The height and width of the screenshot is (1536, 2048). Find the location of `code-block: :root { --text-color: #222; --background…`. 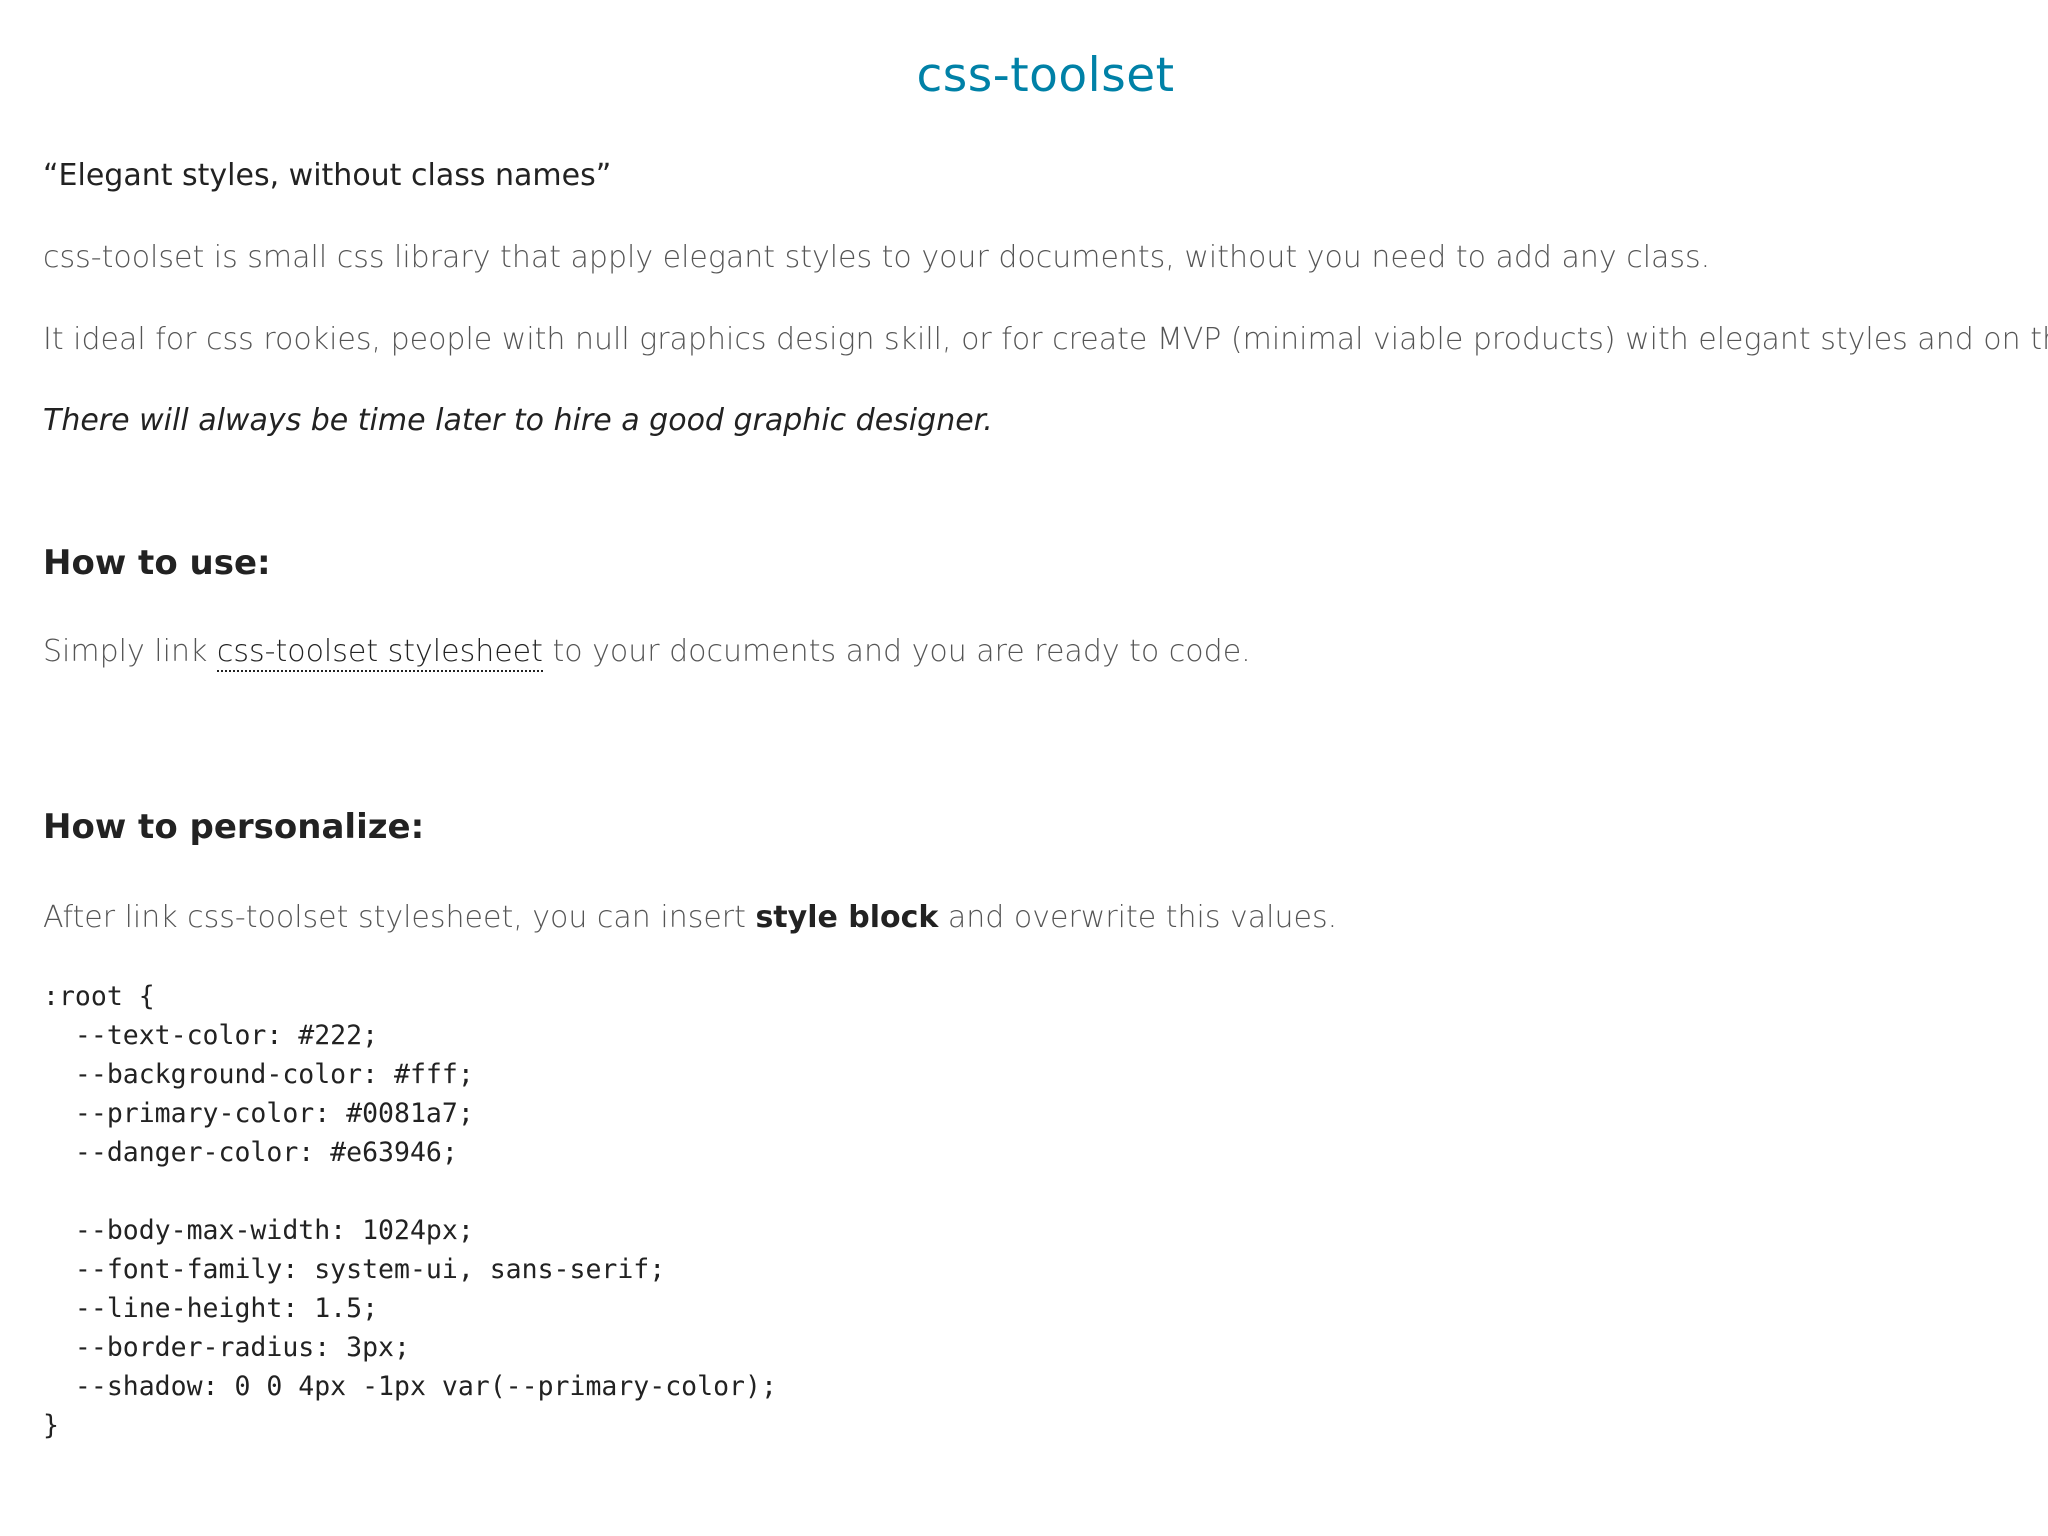

code-block: :root { --text-color: #222; --background… is located at coordinates (410, 1211).